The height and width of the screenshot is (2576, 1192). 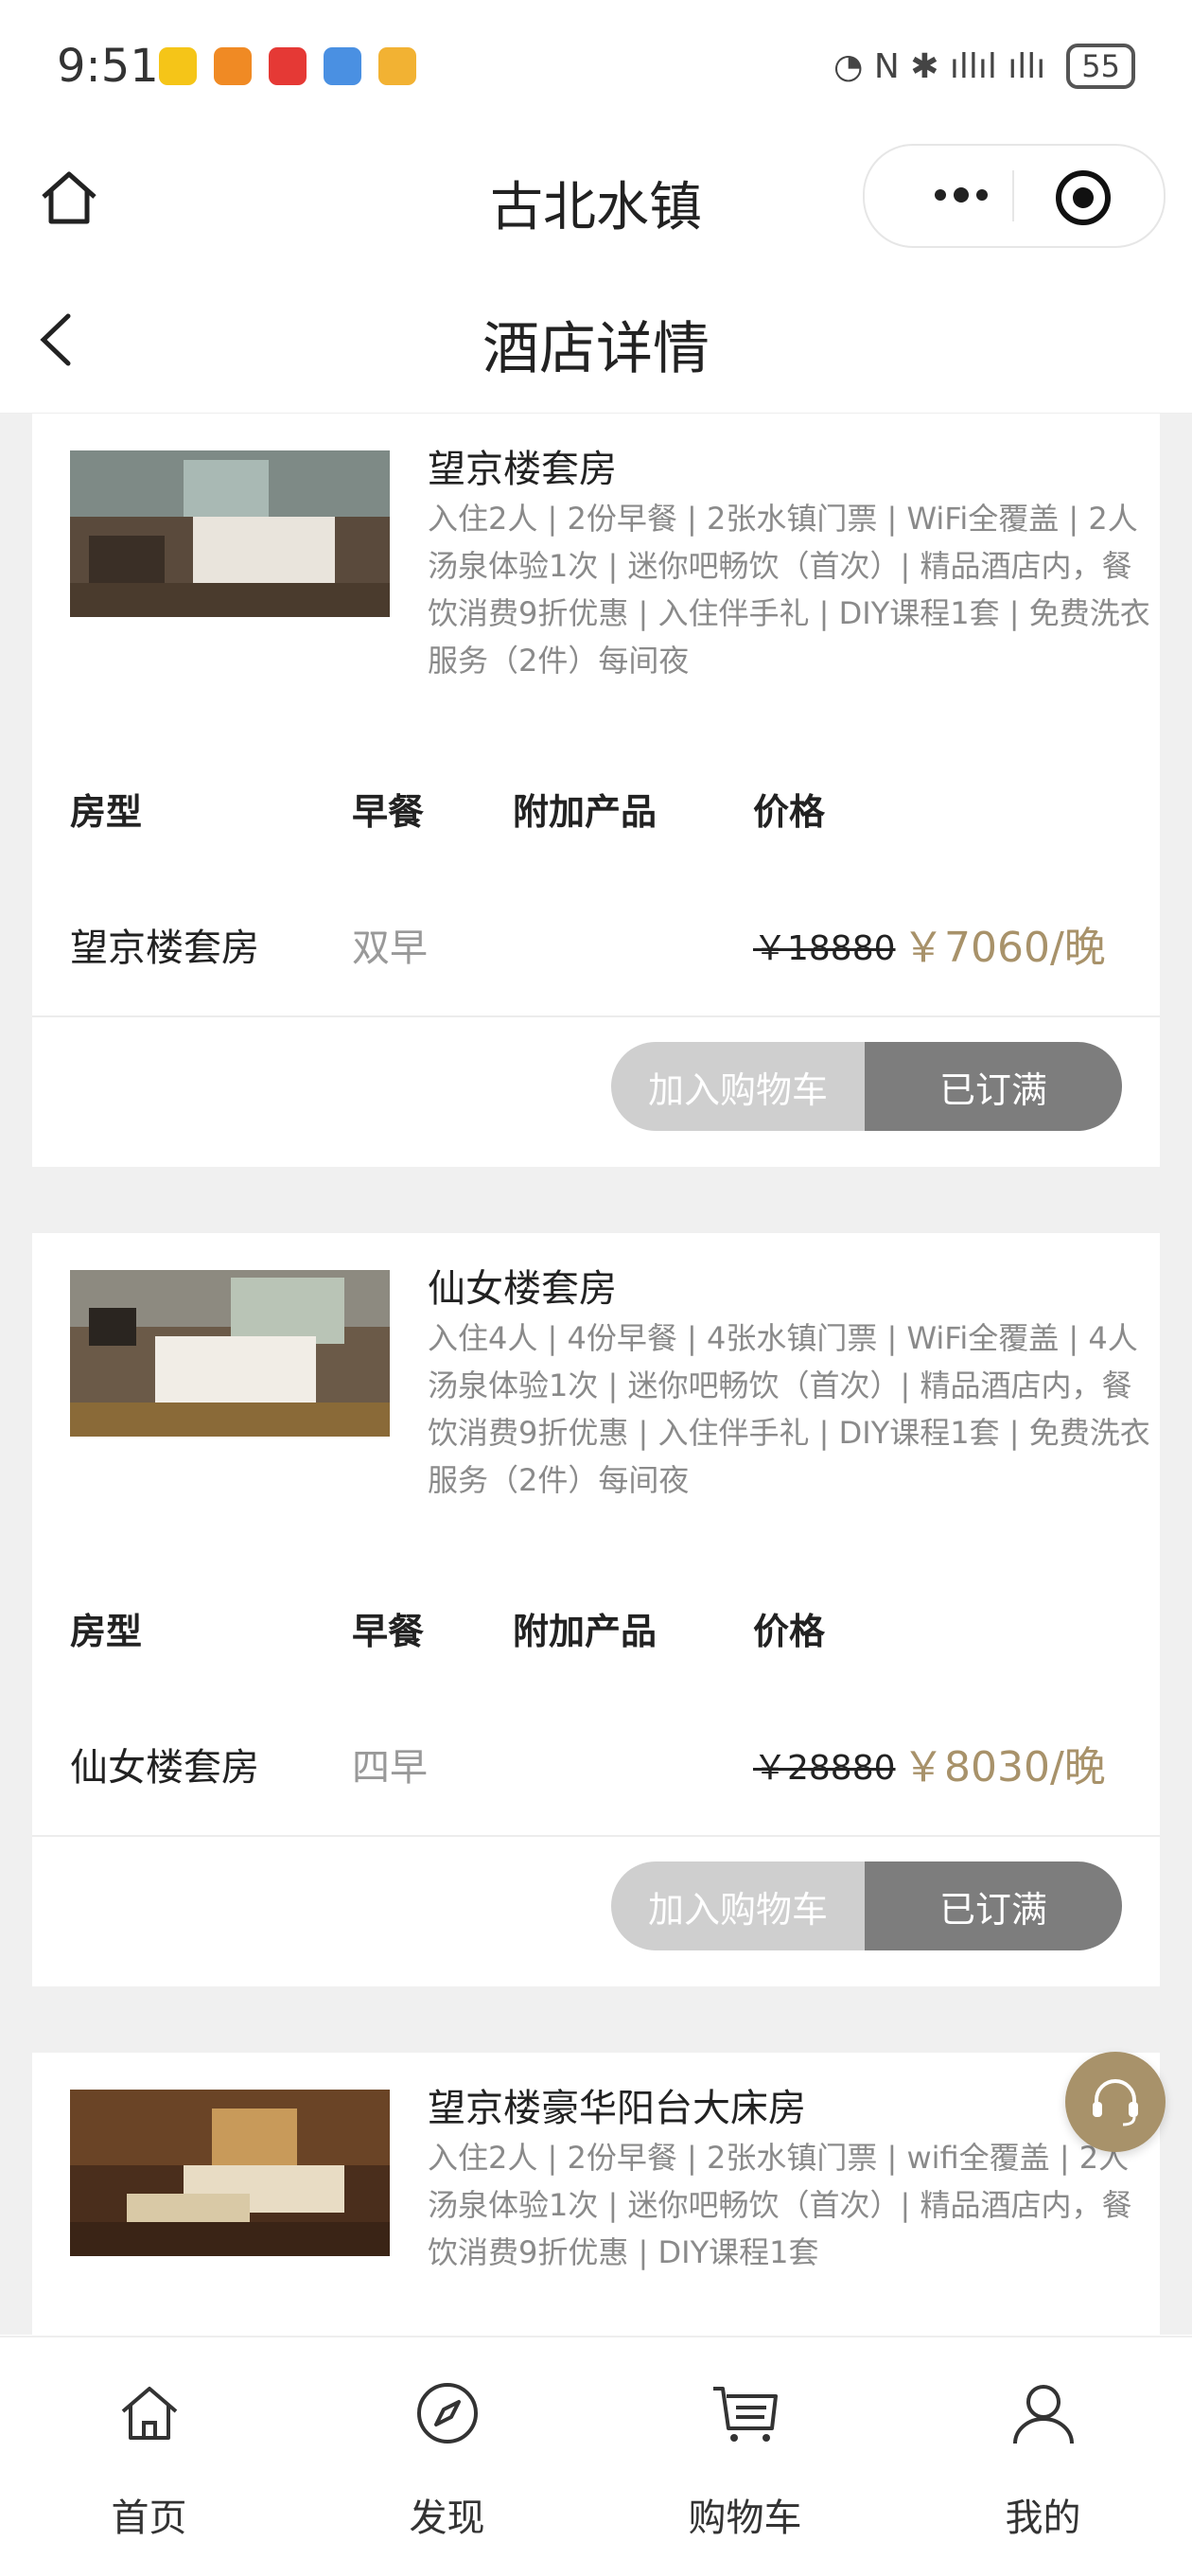 I want to click on room-name: 仙女楼套房, so click(x=522, y=1289).